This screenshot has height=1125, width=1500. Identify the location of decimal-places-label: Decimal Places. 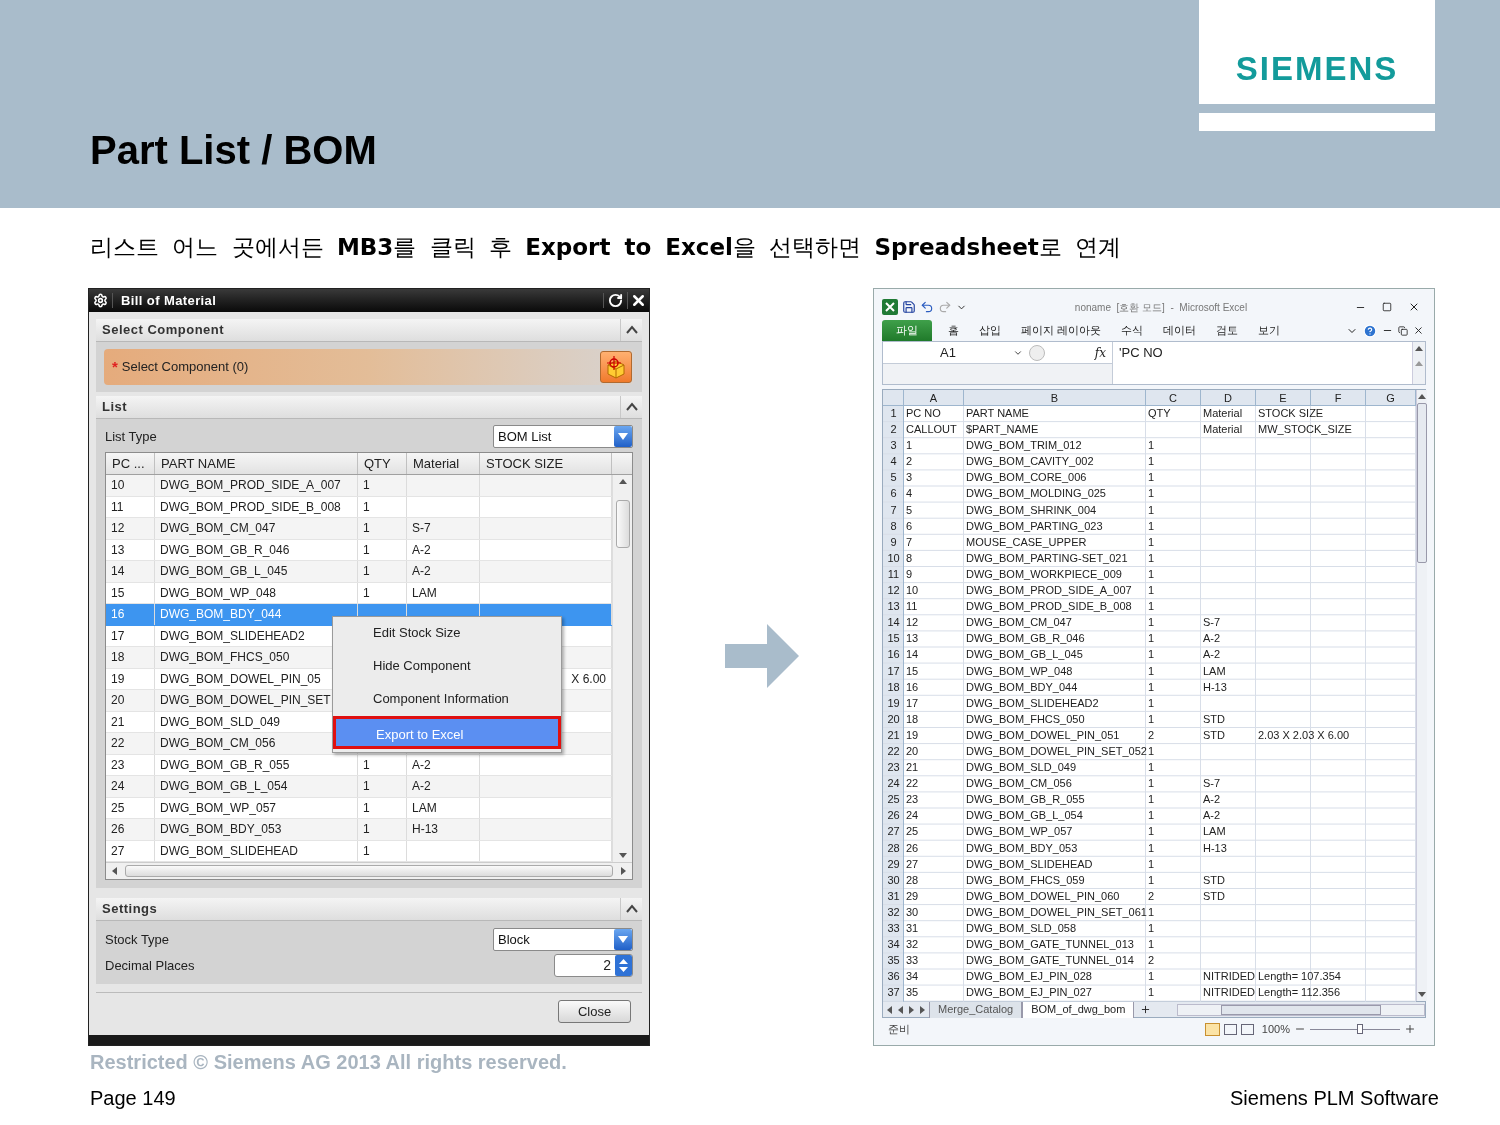
(150, 965).